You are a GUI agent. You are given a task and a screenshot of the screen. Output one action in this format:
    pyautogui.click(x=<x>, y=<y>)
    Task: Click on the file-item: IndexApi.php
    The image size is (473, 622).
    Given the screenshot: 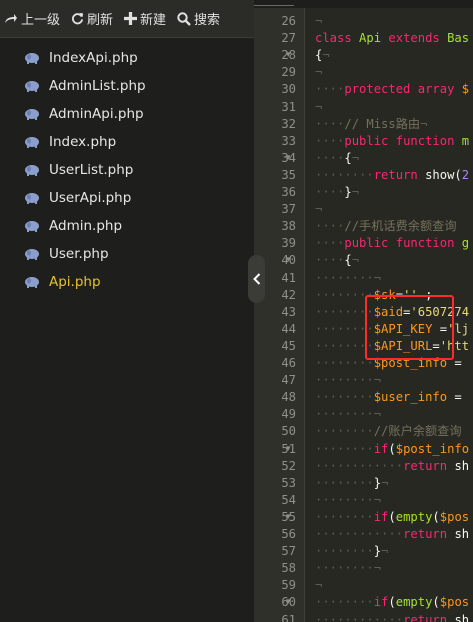 What is the action you would take?
    pyautogui.click(x=127, y=58)
    